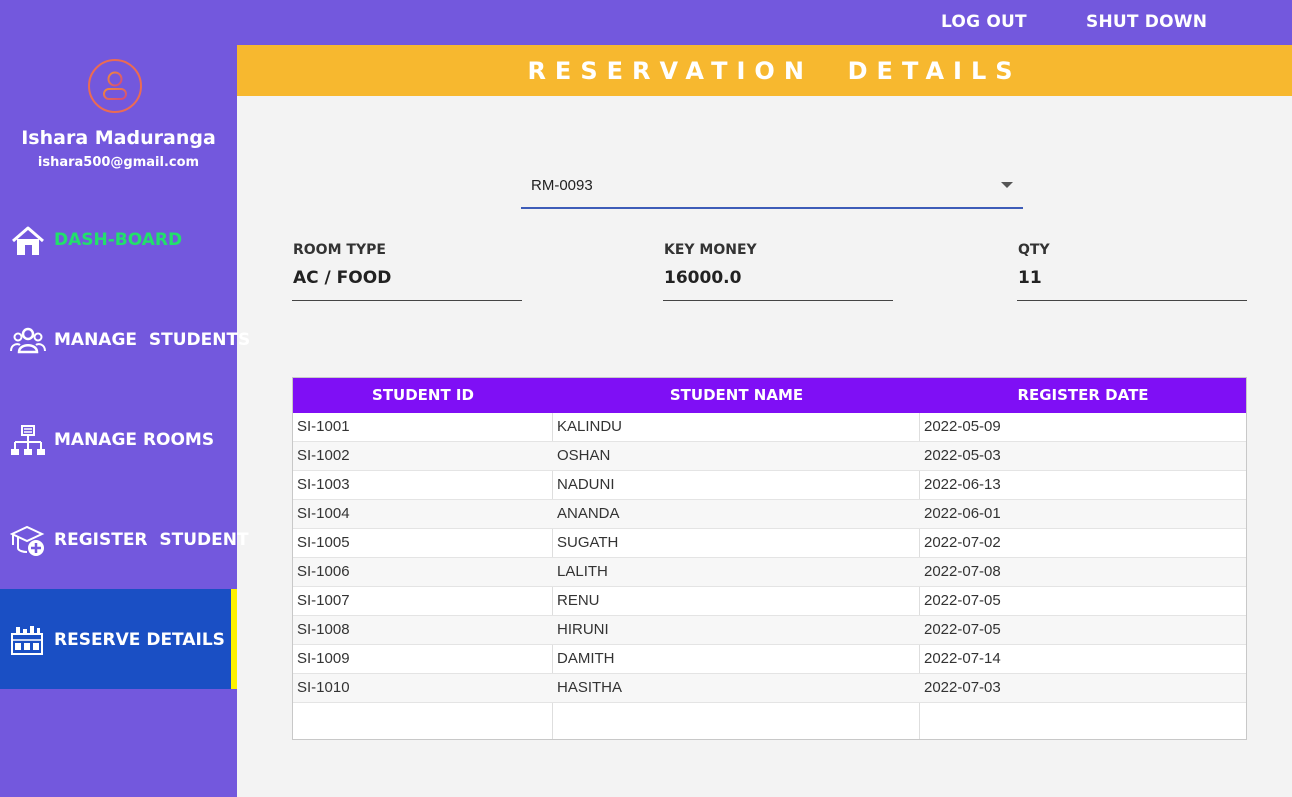 The image size is (1292, 797). Describe the element at coordinates (582, 571) in the screenshot. I see `cell-student-name: LALITH` at that location.